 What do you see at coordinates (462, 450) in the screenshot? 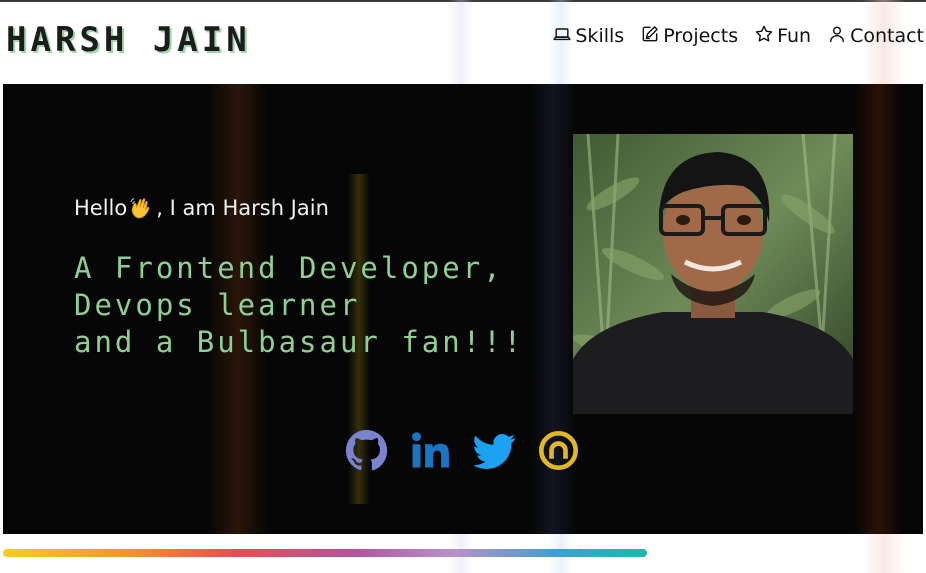
I see `social-links` at bounding box center [462, 450].